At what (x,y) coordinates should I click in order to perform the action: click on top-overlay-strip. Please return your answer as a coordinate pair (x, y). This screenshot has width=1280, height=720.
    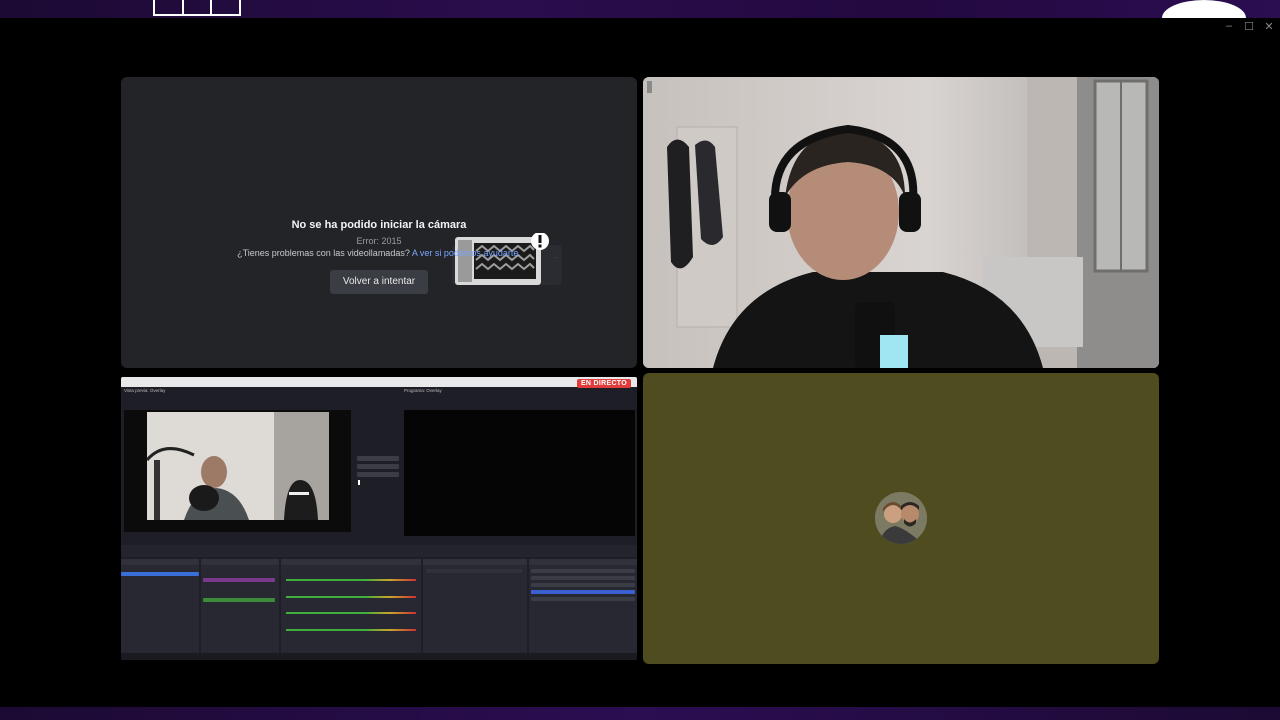
    Looking at the image, I should click on (640, 9).